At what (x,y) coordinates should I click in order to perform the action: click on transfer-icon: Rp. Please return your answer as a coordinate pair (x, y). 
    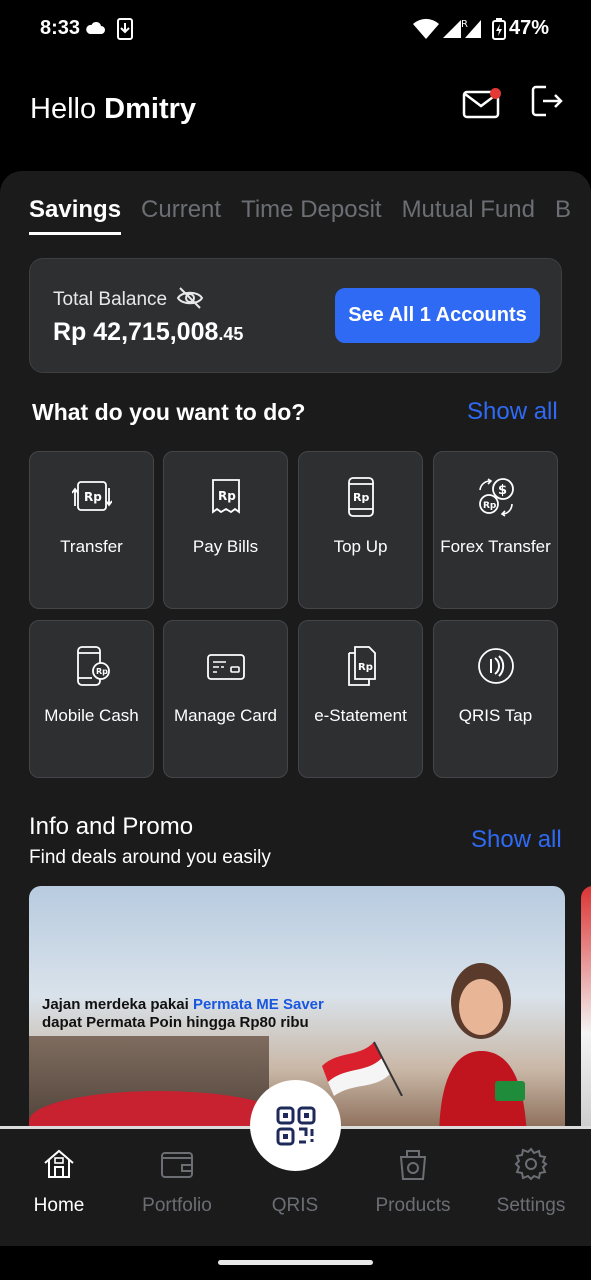
    Looking at the image, I should click on (91, 496).